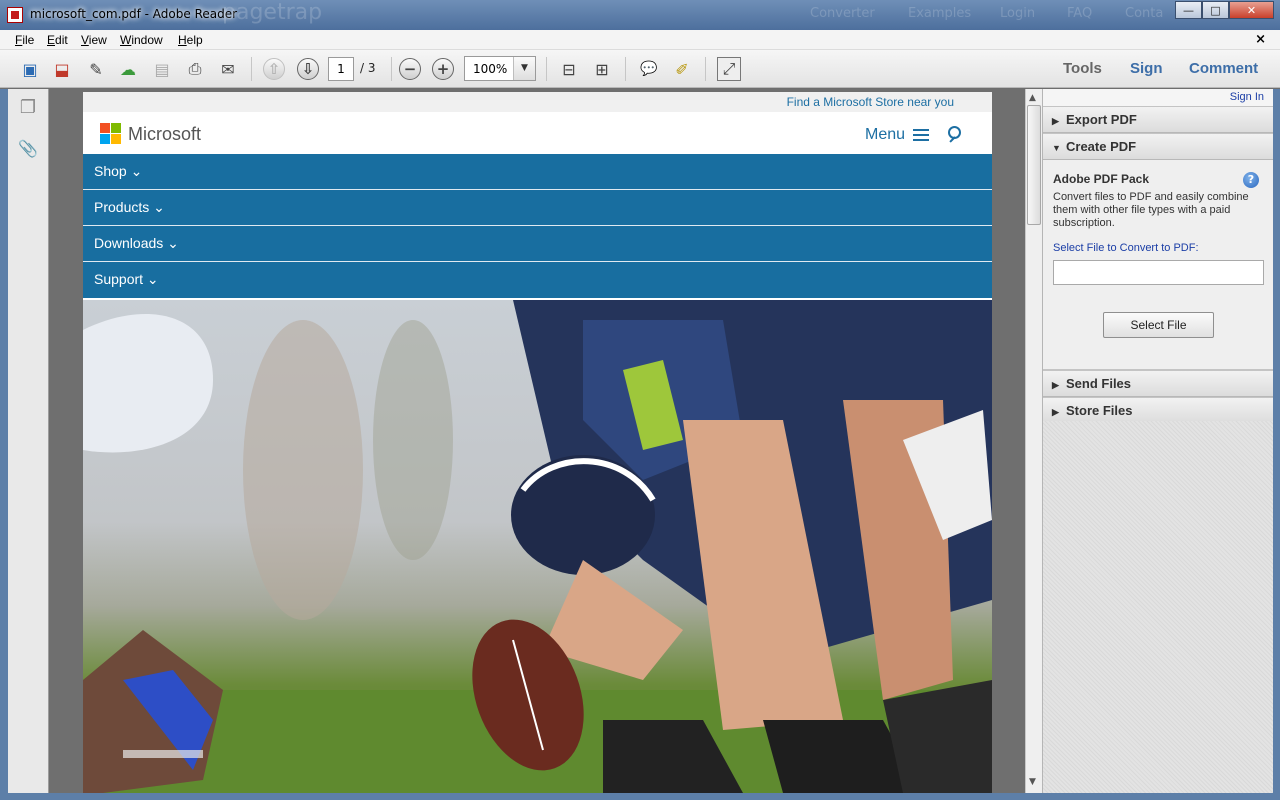 The width and height of the screenshot is (1280, 800). What do you see at coordinates (368, 68) in the screenshot?
I see `page-total: / 3` at bounding box center [368, 68].